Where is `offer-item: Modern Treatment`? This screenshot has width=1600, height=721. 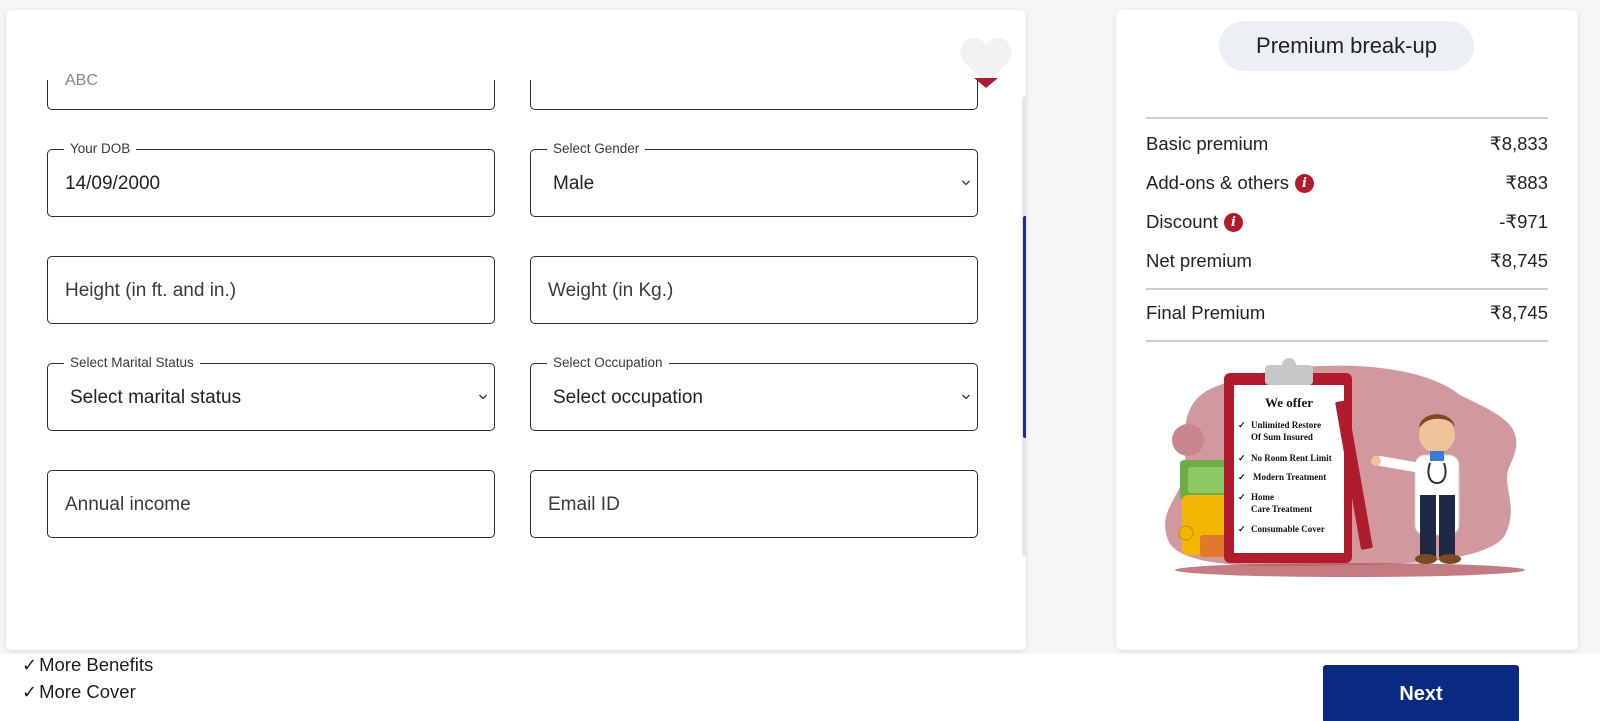
offer-item: Modern Treatment is located at coordinates (1289, 477).